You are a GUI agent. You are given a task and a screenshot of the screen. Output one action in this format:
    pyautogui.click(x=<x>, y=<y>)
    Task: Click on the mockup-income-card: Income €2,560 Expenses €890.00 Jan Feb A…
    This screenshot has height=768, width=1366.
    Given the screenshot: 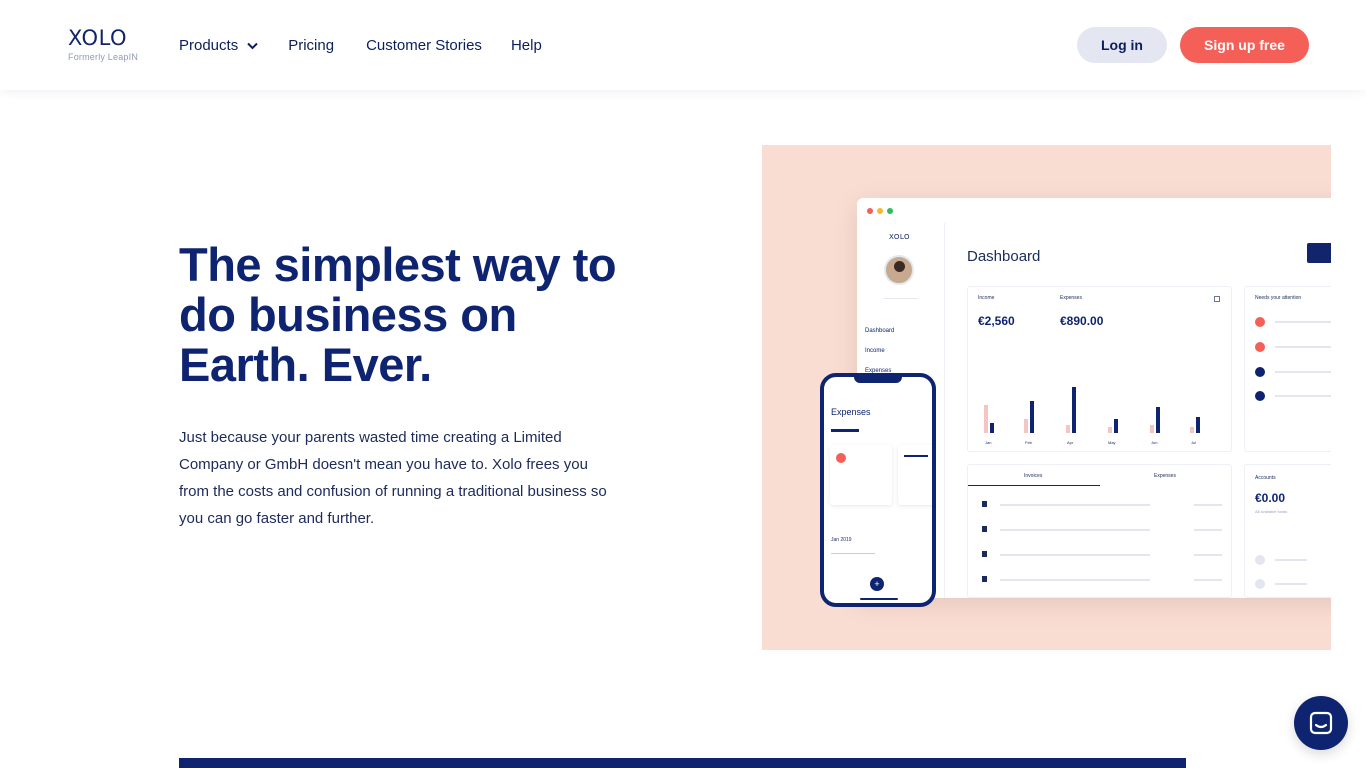 What is the action you would take?
    pyautogui.click(x=1099, y=369)
    